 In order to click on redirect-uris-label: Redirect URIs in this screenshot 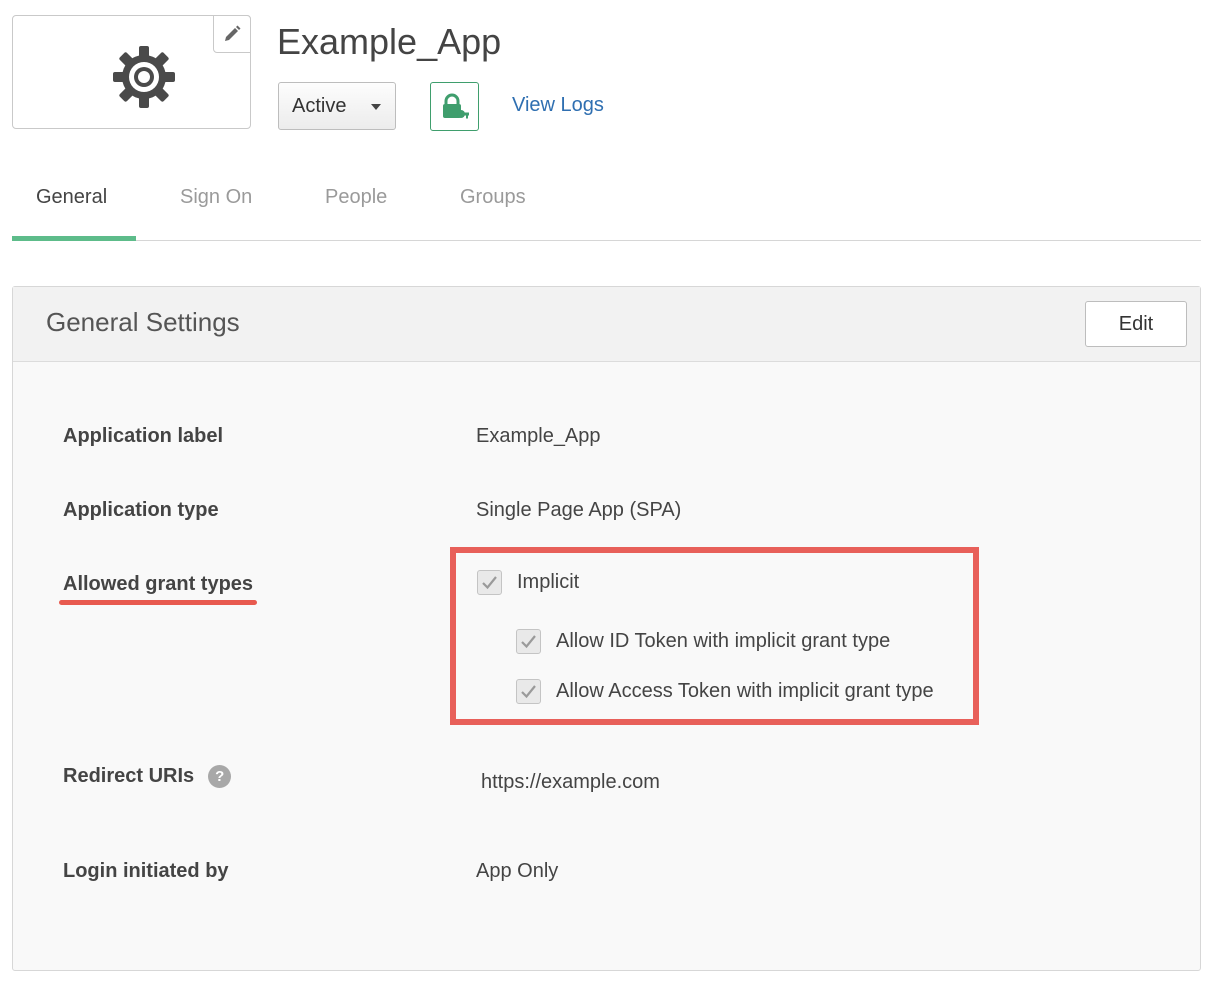, I will do `click(129, 776)`.